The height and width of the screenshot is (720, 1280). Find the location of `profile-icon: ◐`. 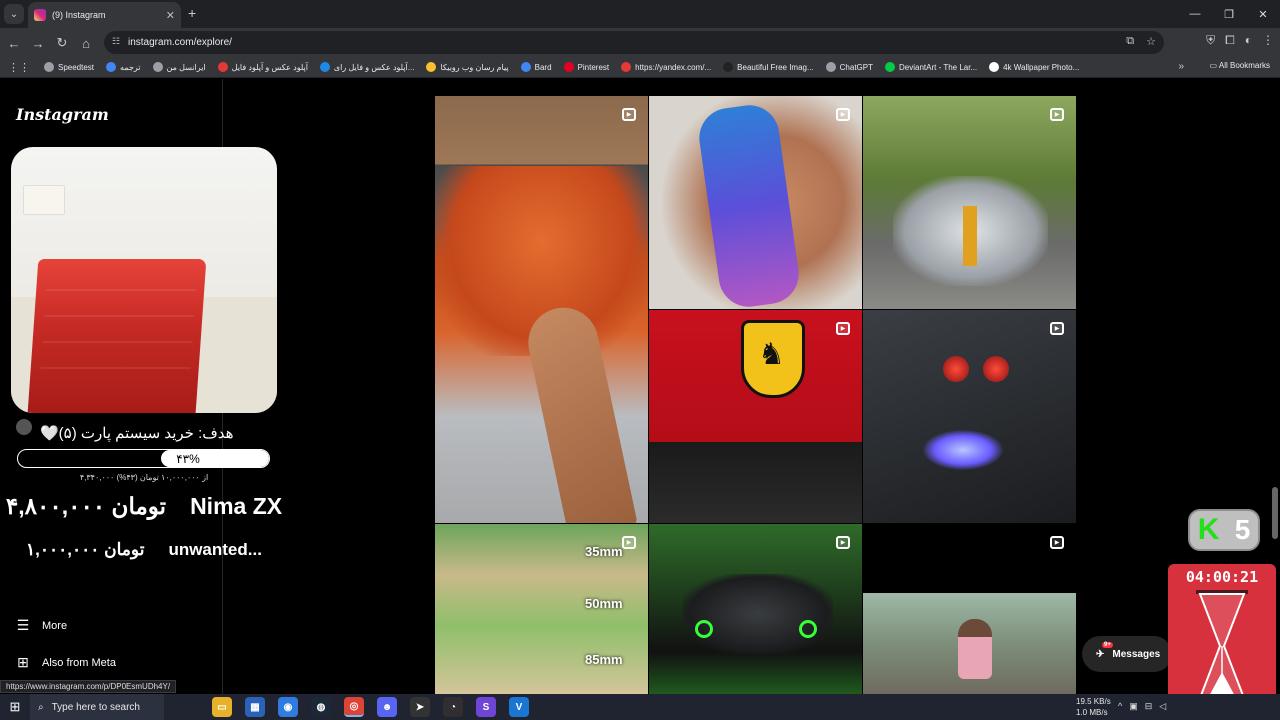

profile-icon: ◐ is located at coordinates (1248, 40).